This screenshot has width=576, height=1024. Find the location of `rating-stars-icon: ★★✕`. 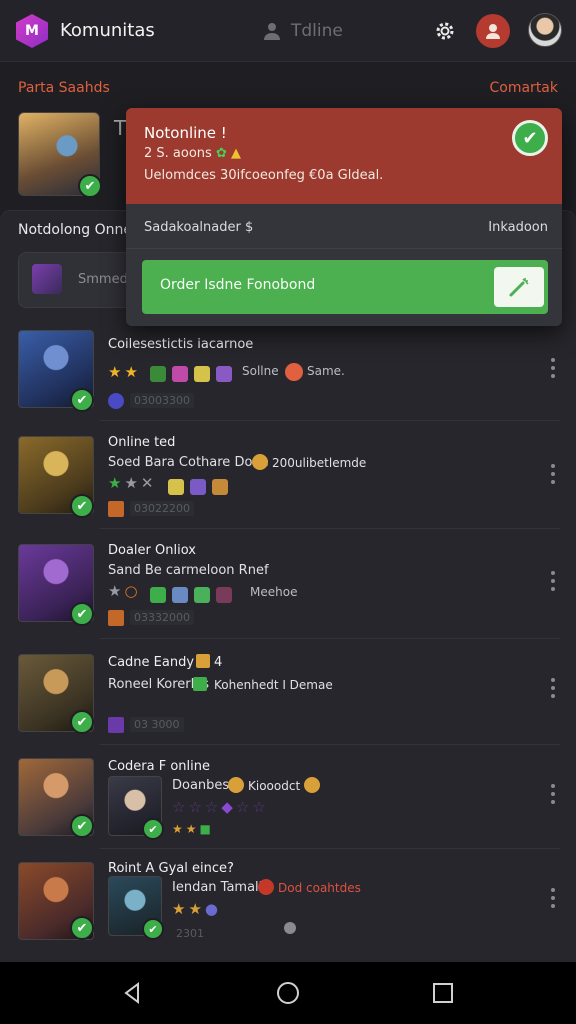

rating-stars-icon: ★★✕ is located at coordinates (132, 483).